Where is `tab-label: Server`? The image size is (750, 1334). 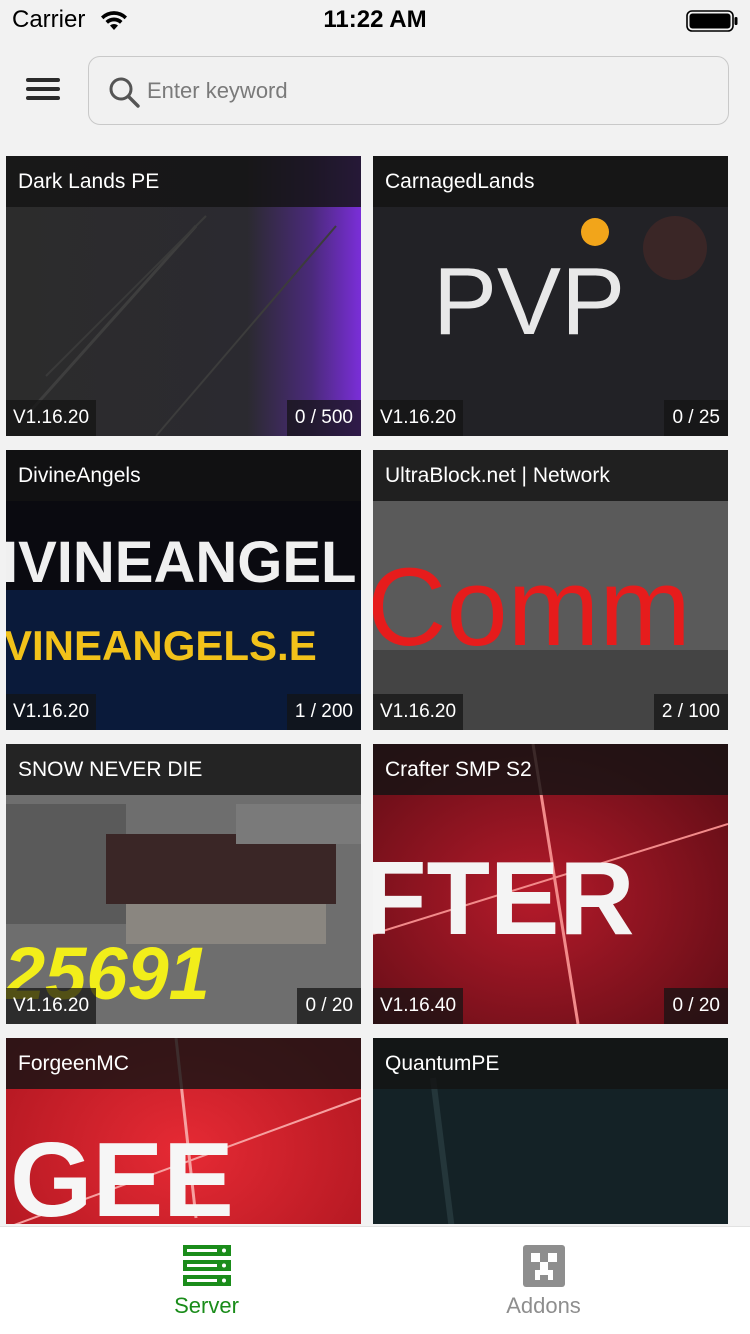
tab-label: Server is located at coordinates (206, 1305).